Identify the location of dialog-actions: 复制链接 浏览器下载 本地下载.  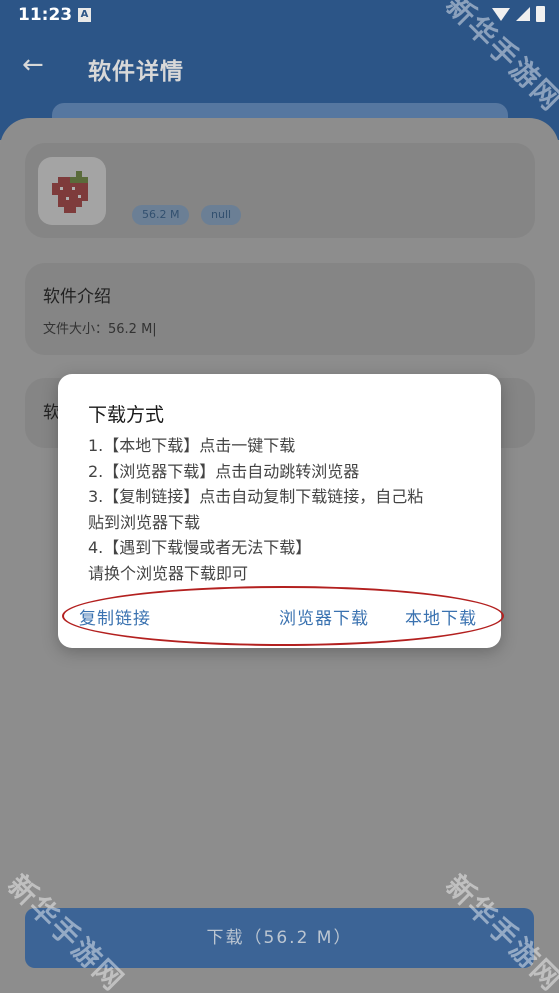
(279, 618).